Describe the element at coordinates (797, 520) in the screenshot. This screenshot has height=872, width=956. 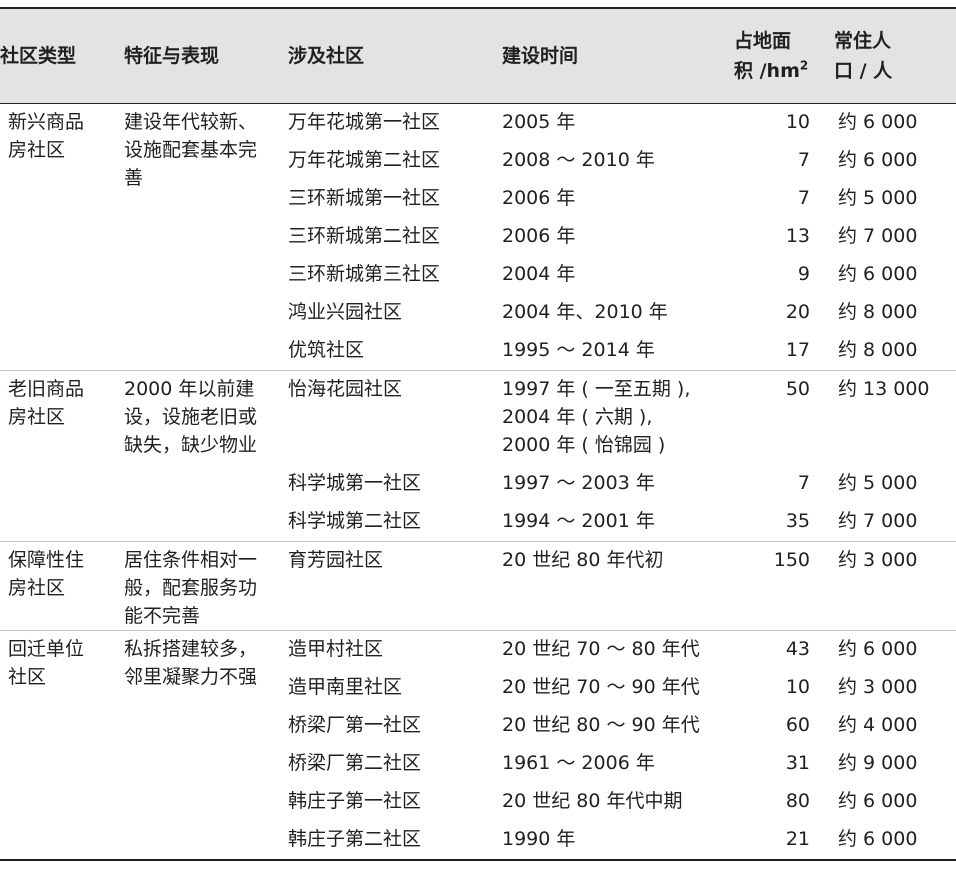
I see `cell-area: 35` at that location.